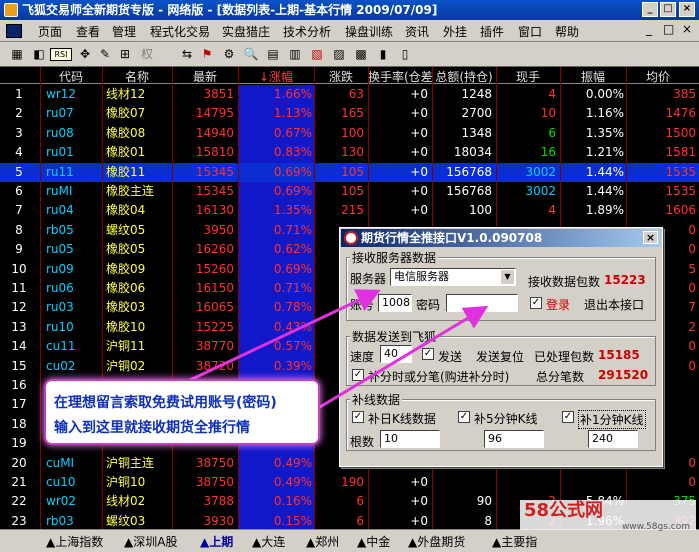 The image size is (699, 552). What do you see at coordinates (182, 412) in the screenshot?
I see `instruction-callout: 在理想留言索取免费试用账号(密码) 输入到这里就接收期货全推行情` at bounding box center [182, 412].